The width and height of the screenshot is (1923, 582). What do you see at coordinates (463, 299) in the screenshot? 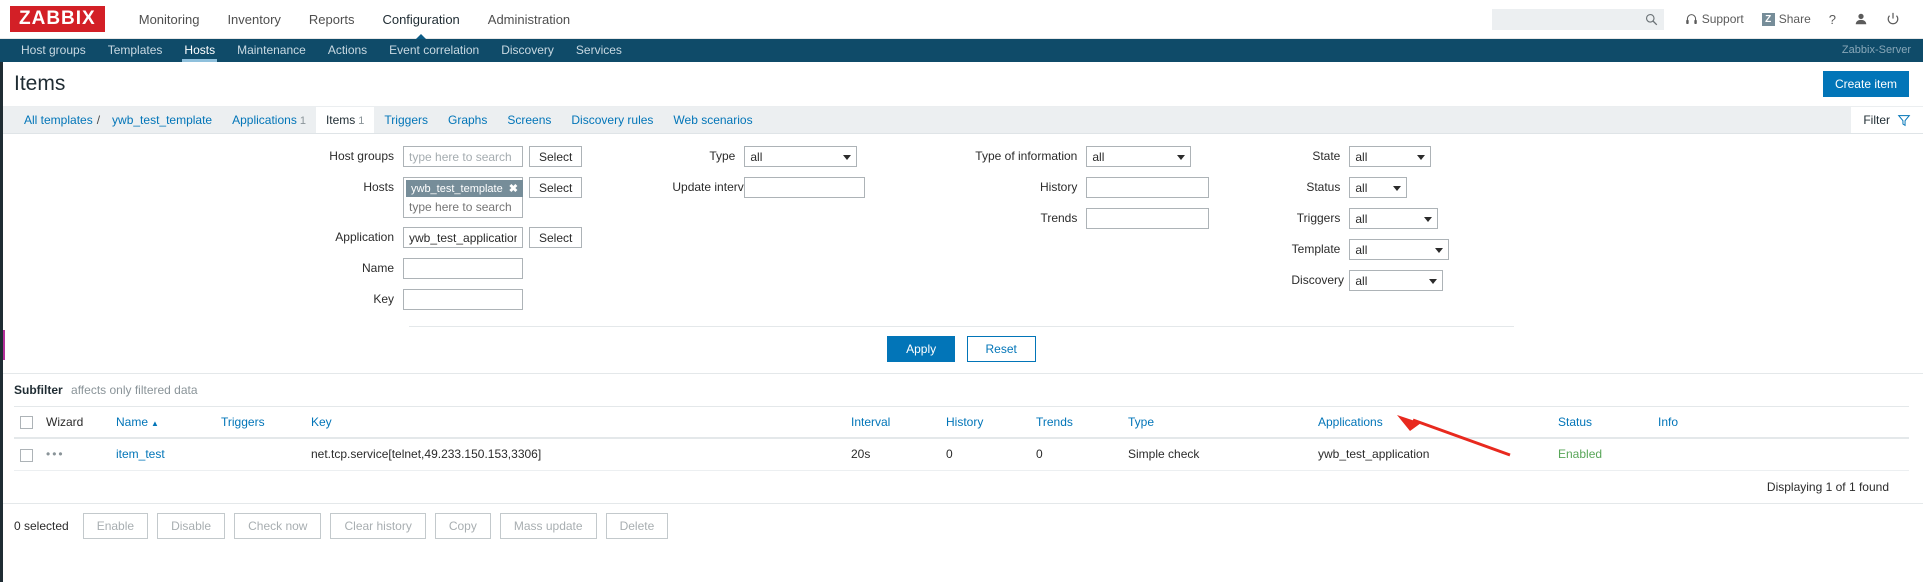
I see `key-input` at bounding box center [463, 299].